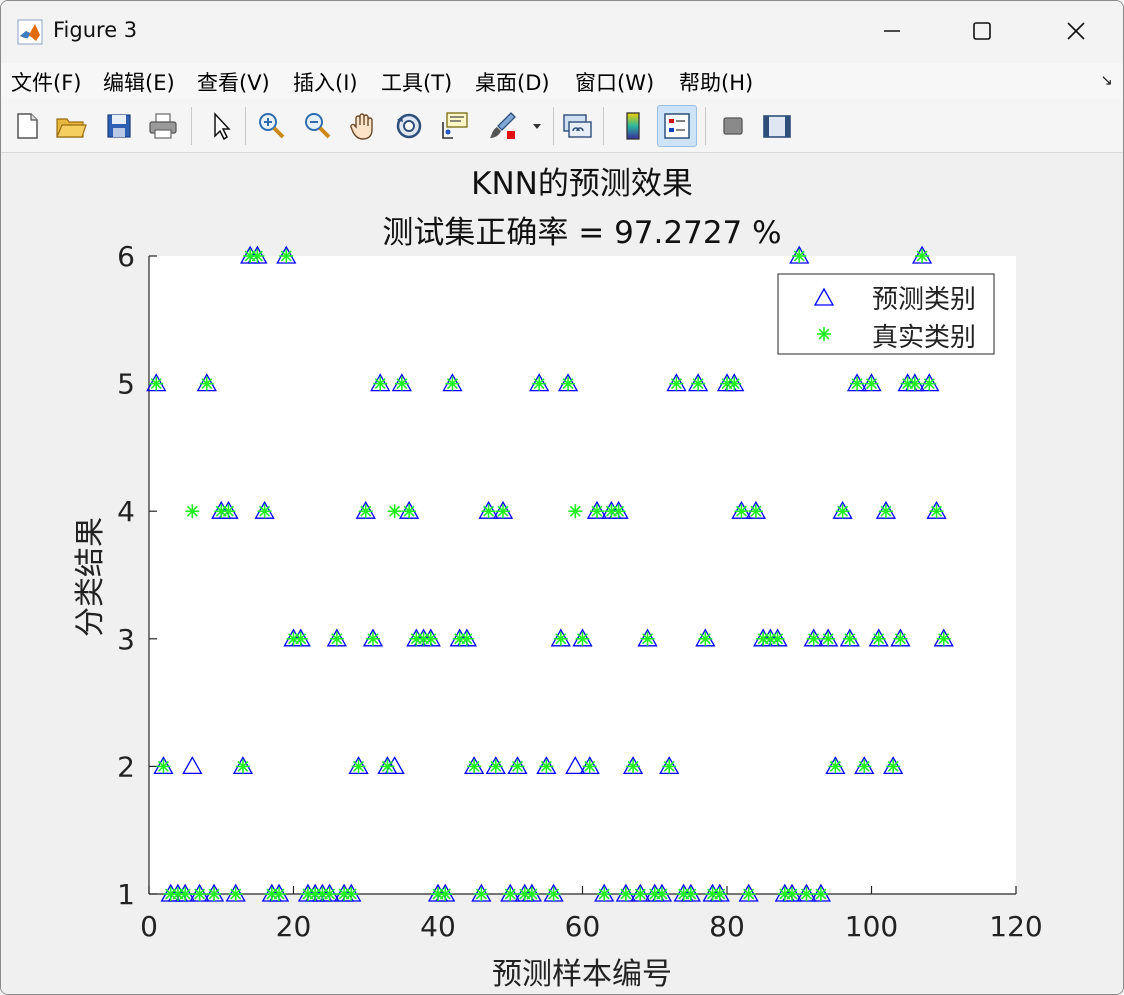 This screenshot has width=1124, height=995. I want to click on save-figure-button, so click(119, 126).